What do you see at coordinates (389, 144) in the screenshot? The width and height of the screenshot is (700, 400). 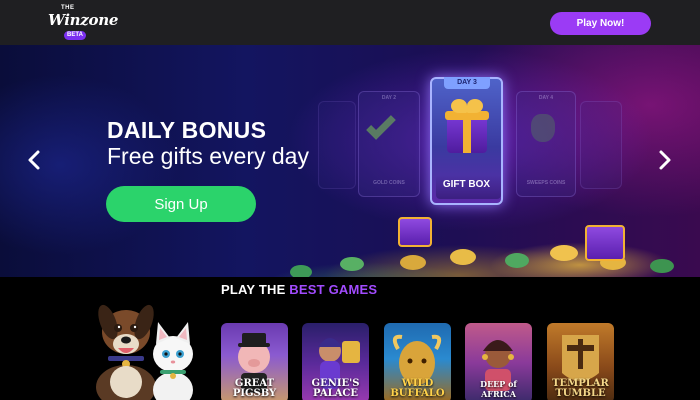 I see `bonus-card-day-2: DAY 2 GOLD COINS` at bounding box center [389, 144].